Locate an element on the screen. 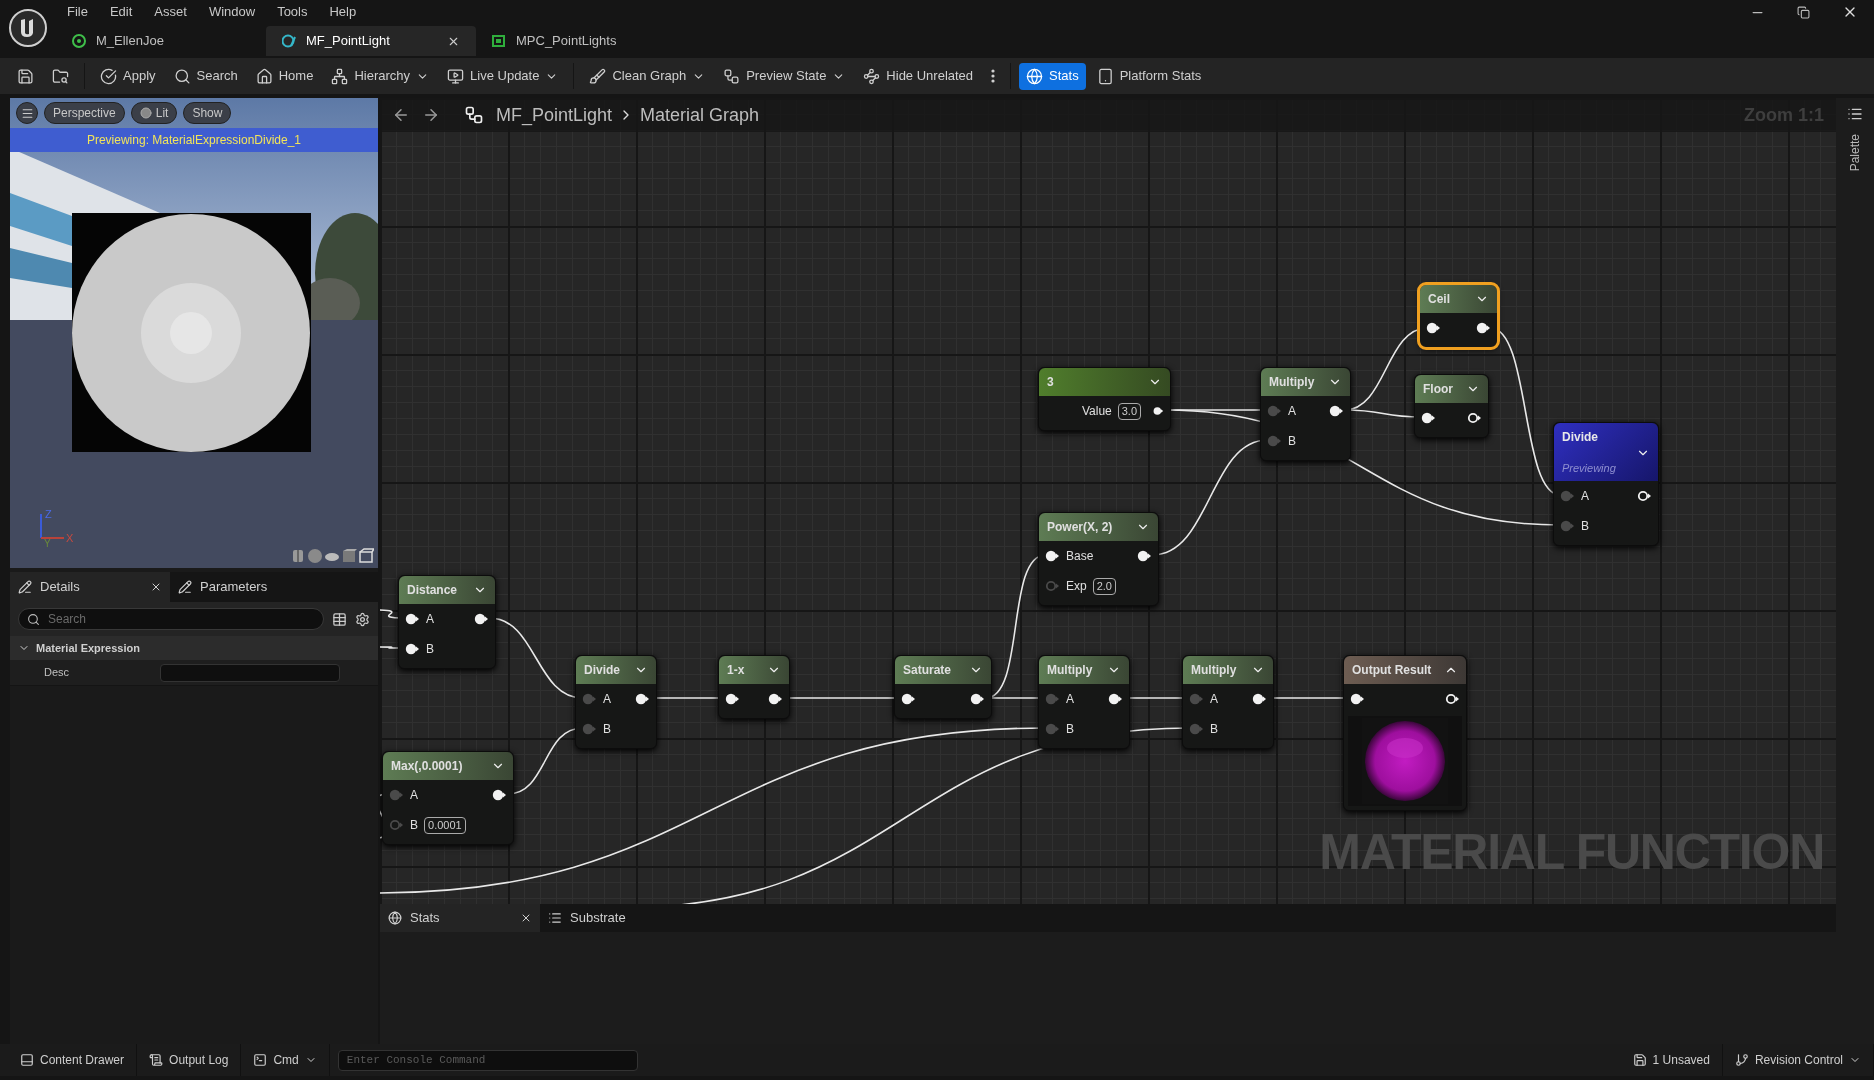  toolbar-button: Stats is located at coordinates (1052, 76).